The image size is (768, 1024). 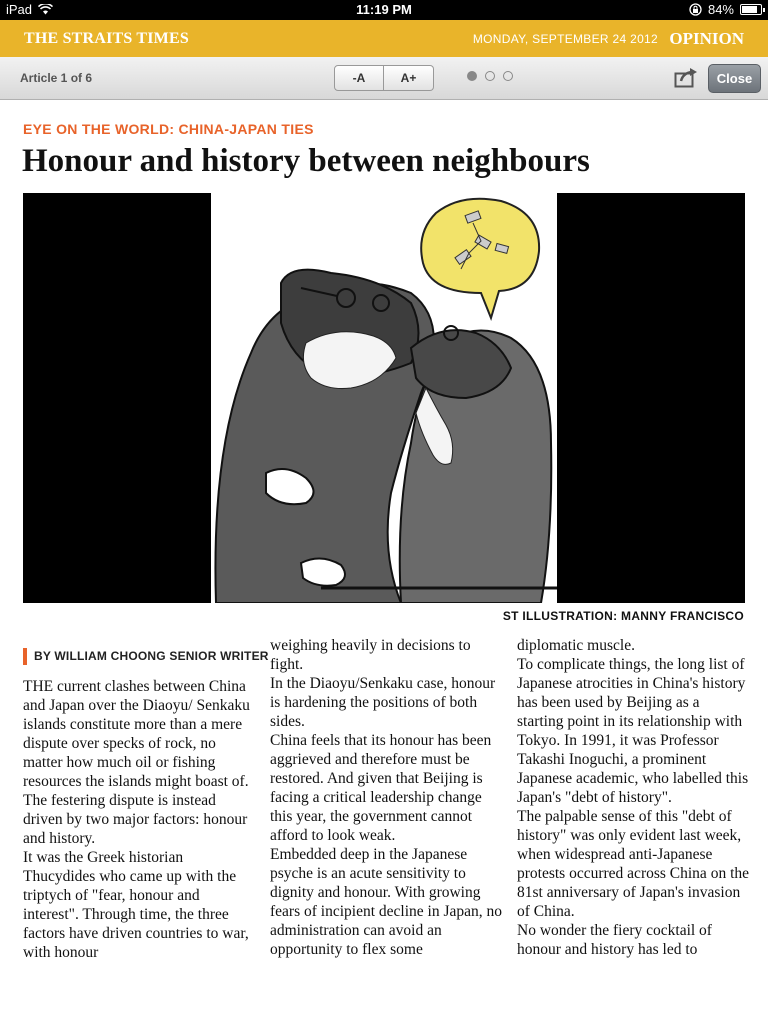 I want to click on lock-rotation-icon, so click(x=695, y=9).